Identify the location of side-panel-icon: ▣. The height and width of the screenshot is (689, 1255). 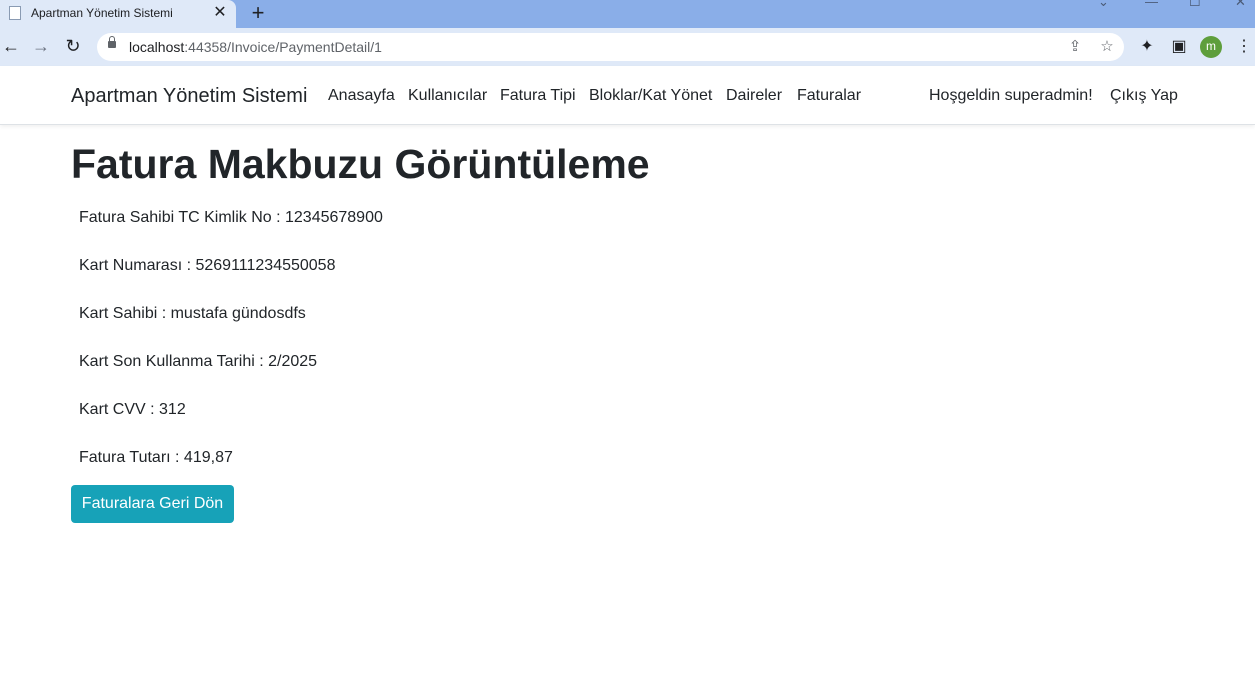
(1179, 47).